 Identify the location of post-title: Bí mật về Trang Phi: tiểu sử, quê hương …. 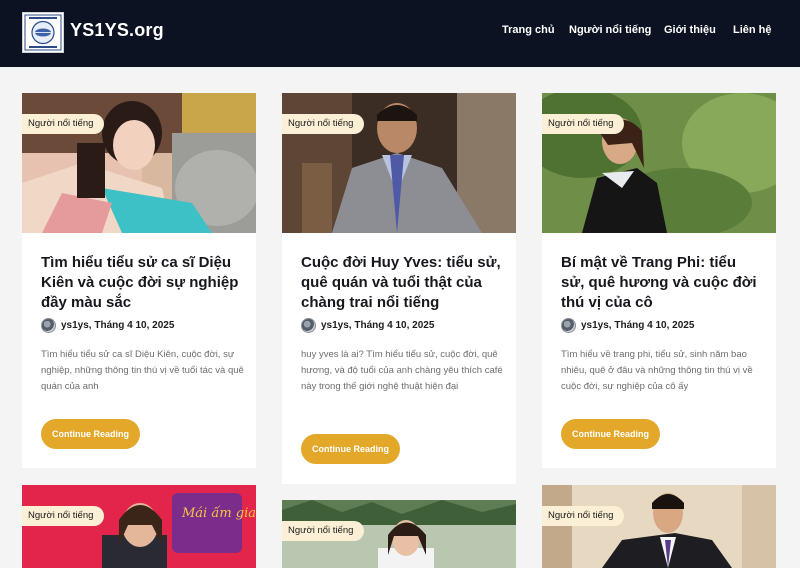
(661, 283).